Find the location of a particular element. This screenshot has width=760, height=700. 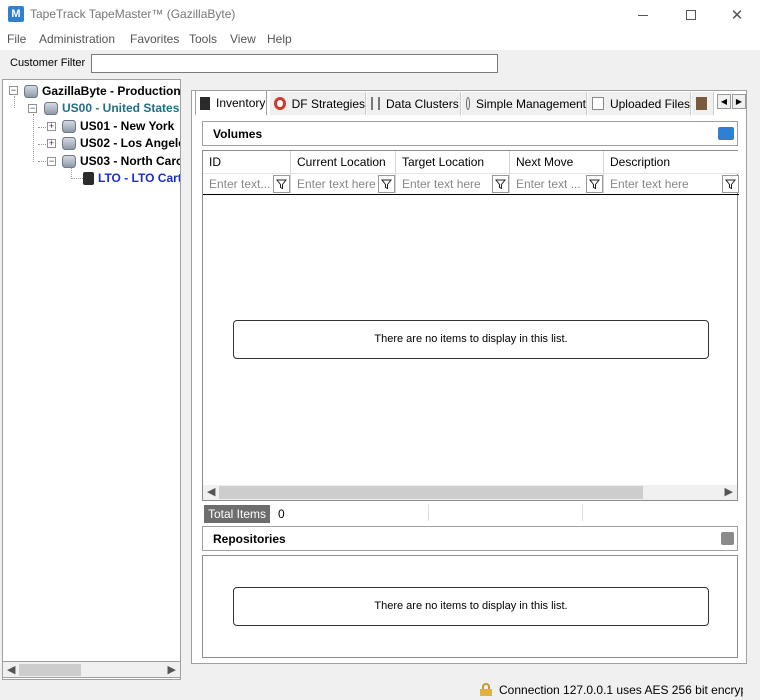

maximize-button is located at coordinates (691, 15).